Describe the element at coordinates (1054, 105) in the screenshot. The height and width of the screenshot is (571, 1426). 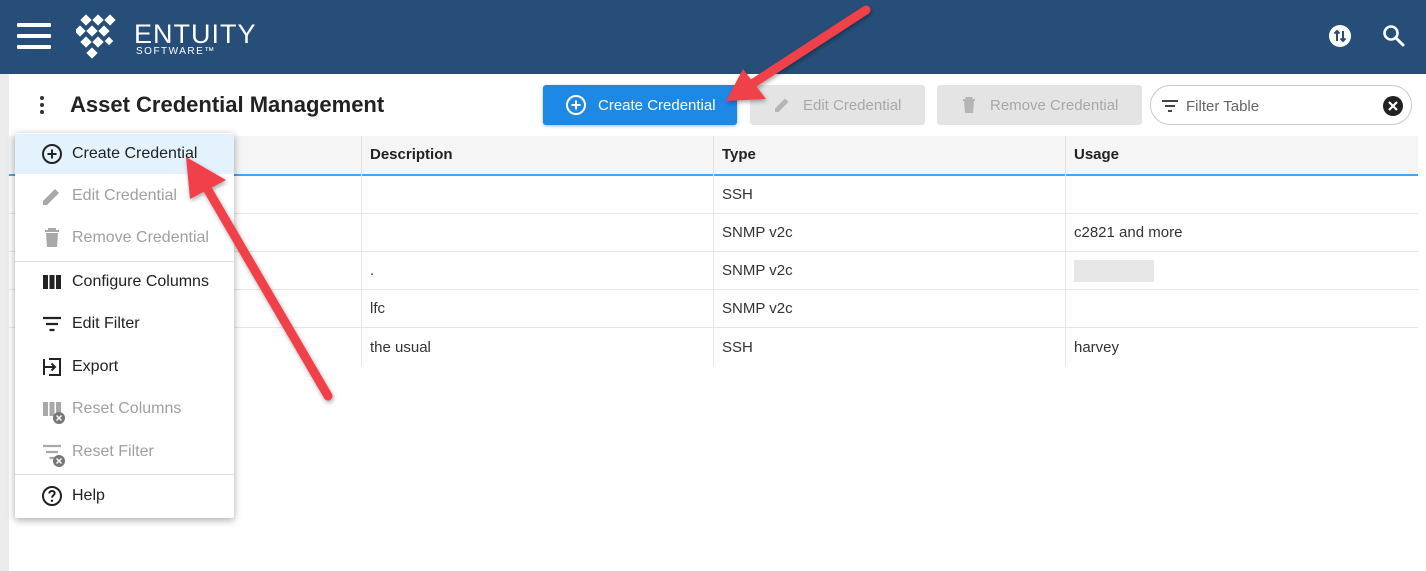
I see `remove-credential-label: Remove Credential` at that location.